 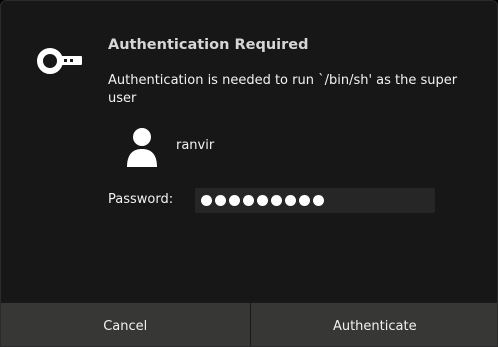 I want to click on username-label: ranvir, so click(x=195, y=145).